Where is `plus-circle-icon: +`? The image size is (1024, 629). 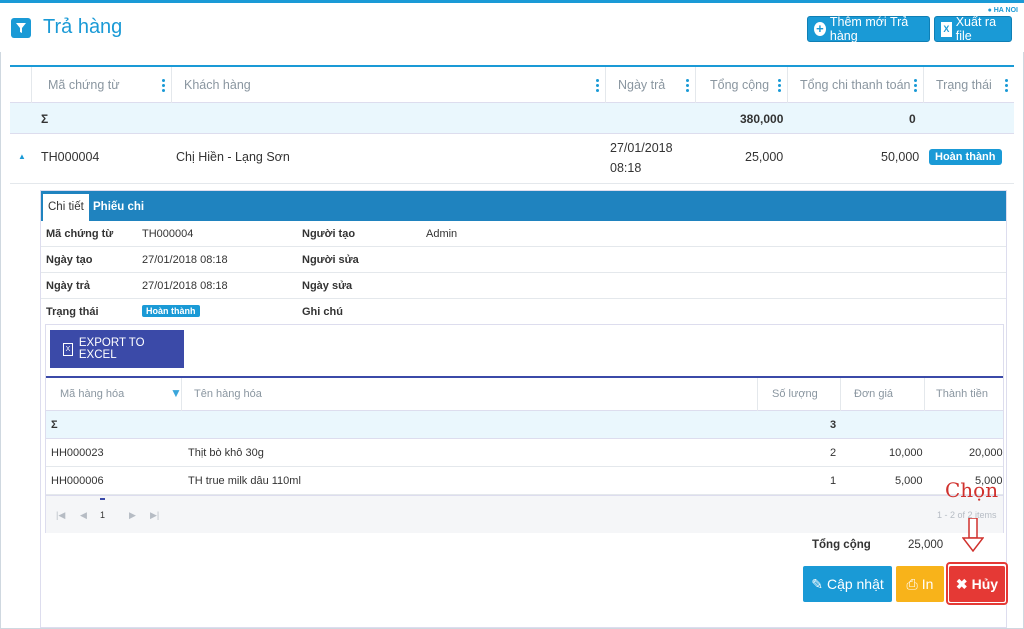 plus-circle-icon: + is located at coordinates (820, 29).